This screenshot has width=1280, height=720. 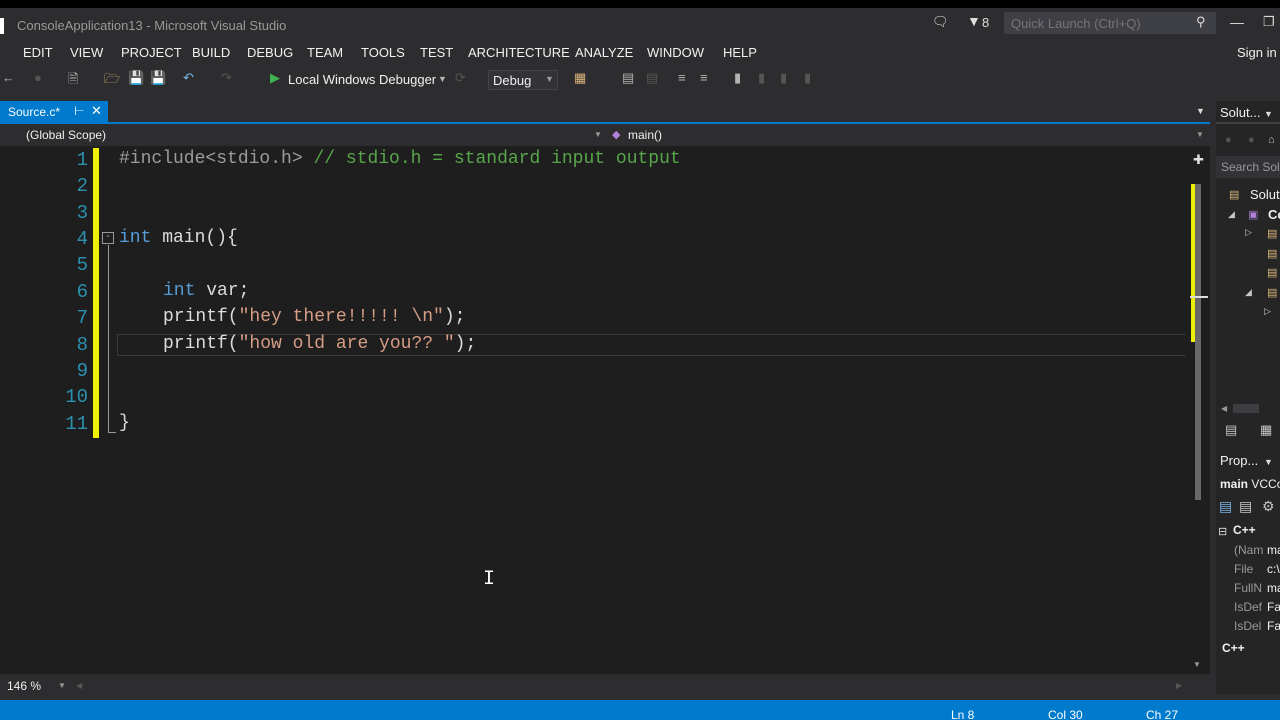 I want to click on line-number: 7, so click(x=82, y=318).